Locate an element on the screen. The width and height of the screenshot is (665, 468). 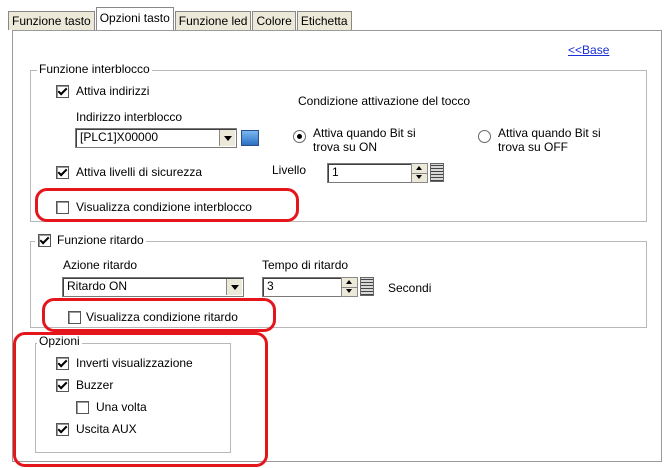
tab-etichetta: Etichetta is located at coordinates (324, 20).